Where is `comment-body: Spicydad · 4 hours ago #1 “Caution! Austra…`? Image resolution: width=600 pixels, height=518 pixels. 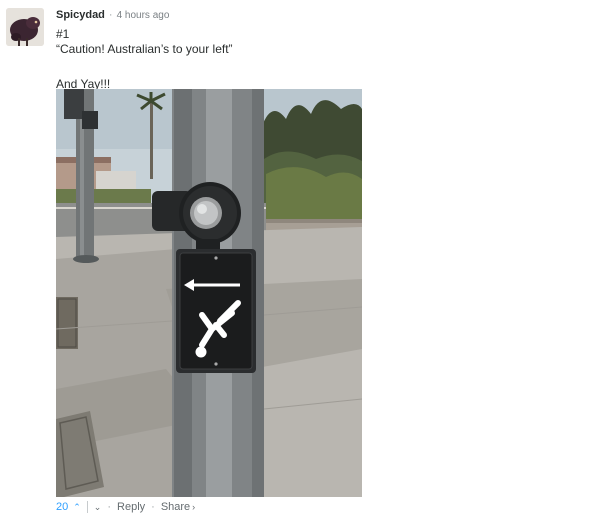 comment-body: Spicydad · 4 hours ago #1 “Caution! Austra… is located at coordinates (326, 50).